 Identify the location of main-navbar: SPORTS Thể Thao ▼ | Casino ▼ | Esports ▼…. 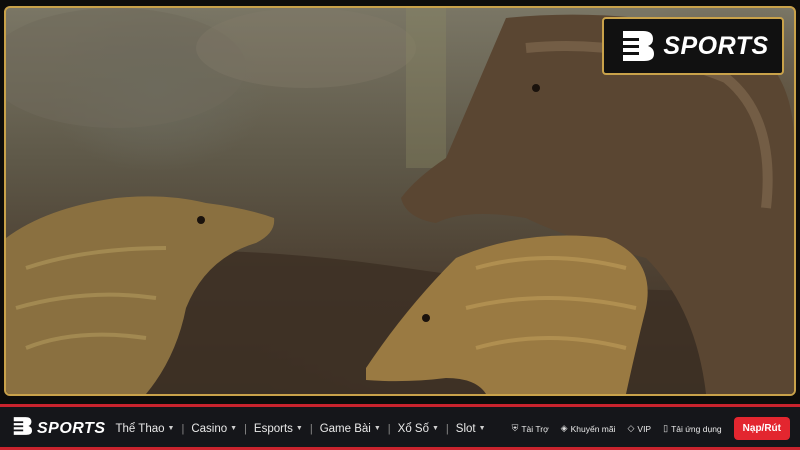
(400, 427).